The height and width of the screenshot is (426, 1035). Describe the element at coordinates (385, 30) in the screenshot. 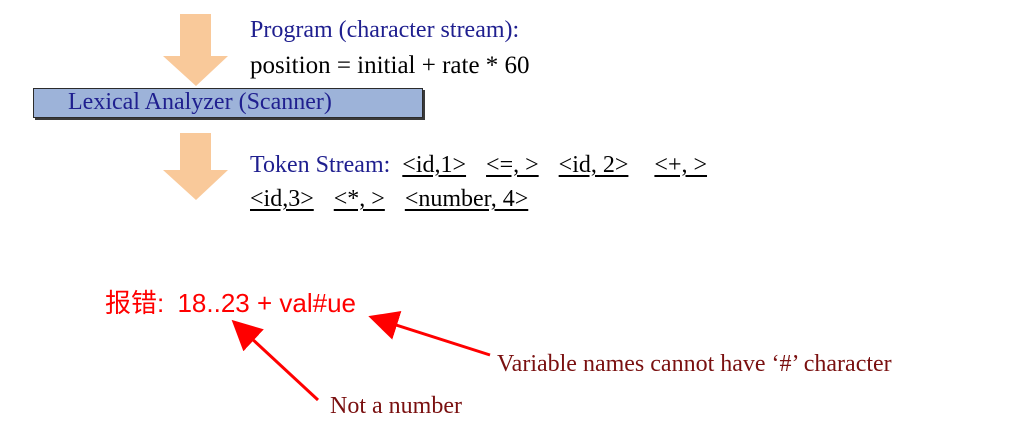

I see `program-label: Program (character stream):` at that location.